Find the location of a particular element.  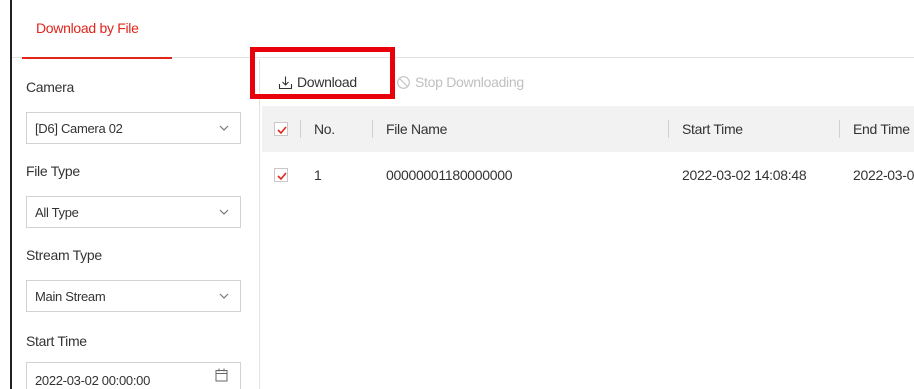

tab-bar: Download by File is located at coordinates (463, 29).